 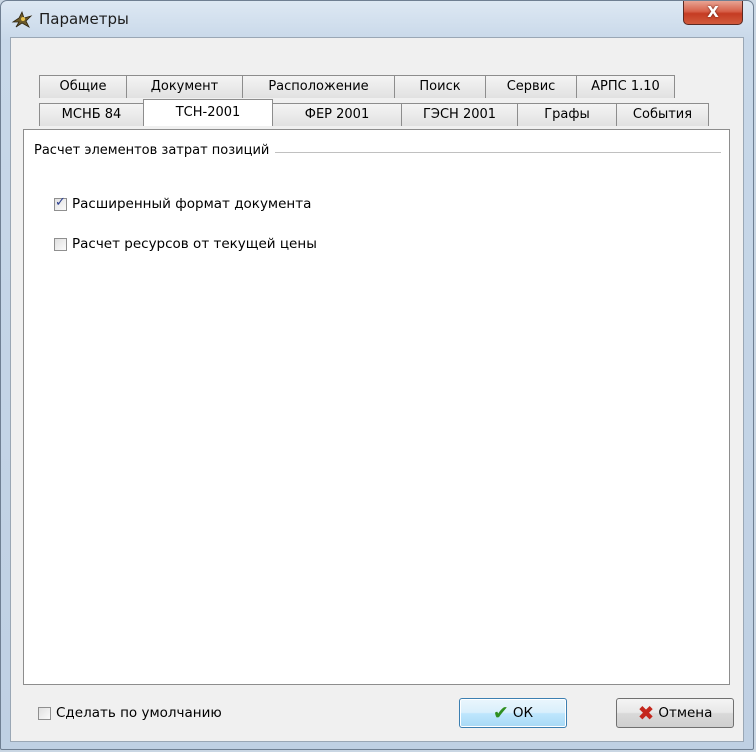 What do you see at coordinates (208, 112) in the screenshot?
I see `tab-tsn: ТСН-2001` at bounding box center [208, 112].